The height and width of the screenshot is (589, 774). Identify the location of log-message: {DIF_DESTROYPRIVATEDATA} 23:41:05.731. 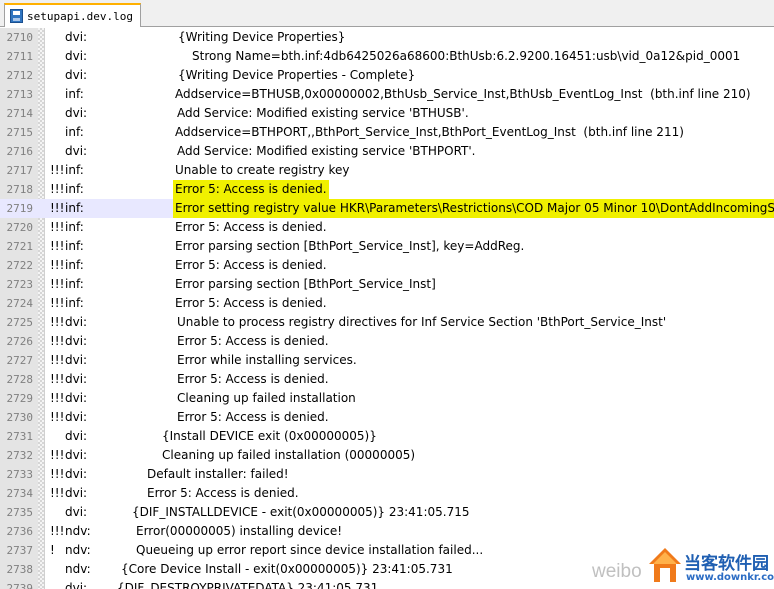
(248, 585).